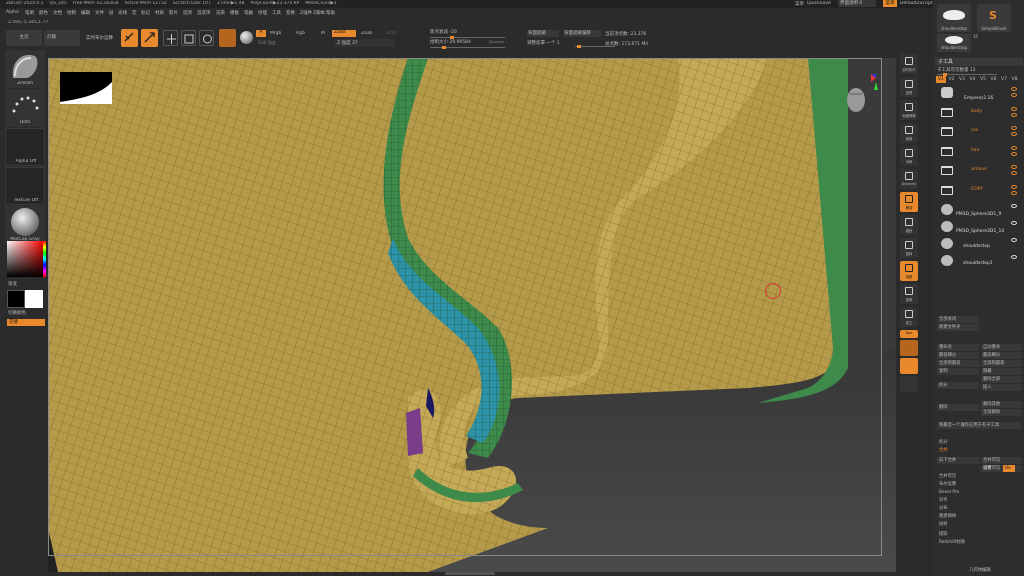 Image resolution: width=1024 pixels, height=576 pixels. I want to click on menu-14: 首选项, so click(204, 13).